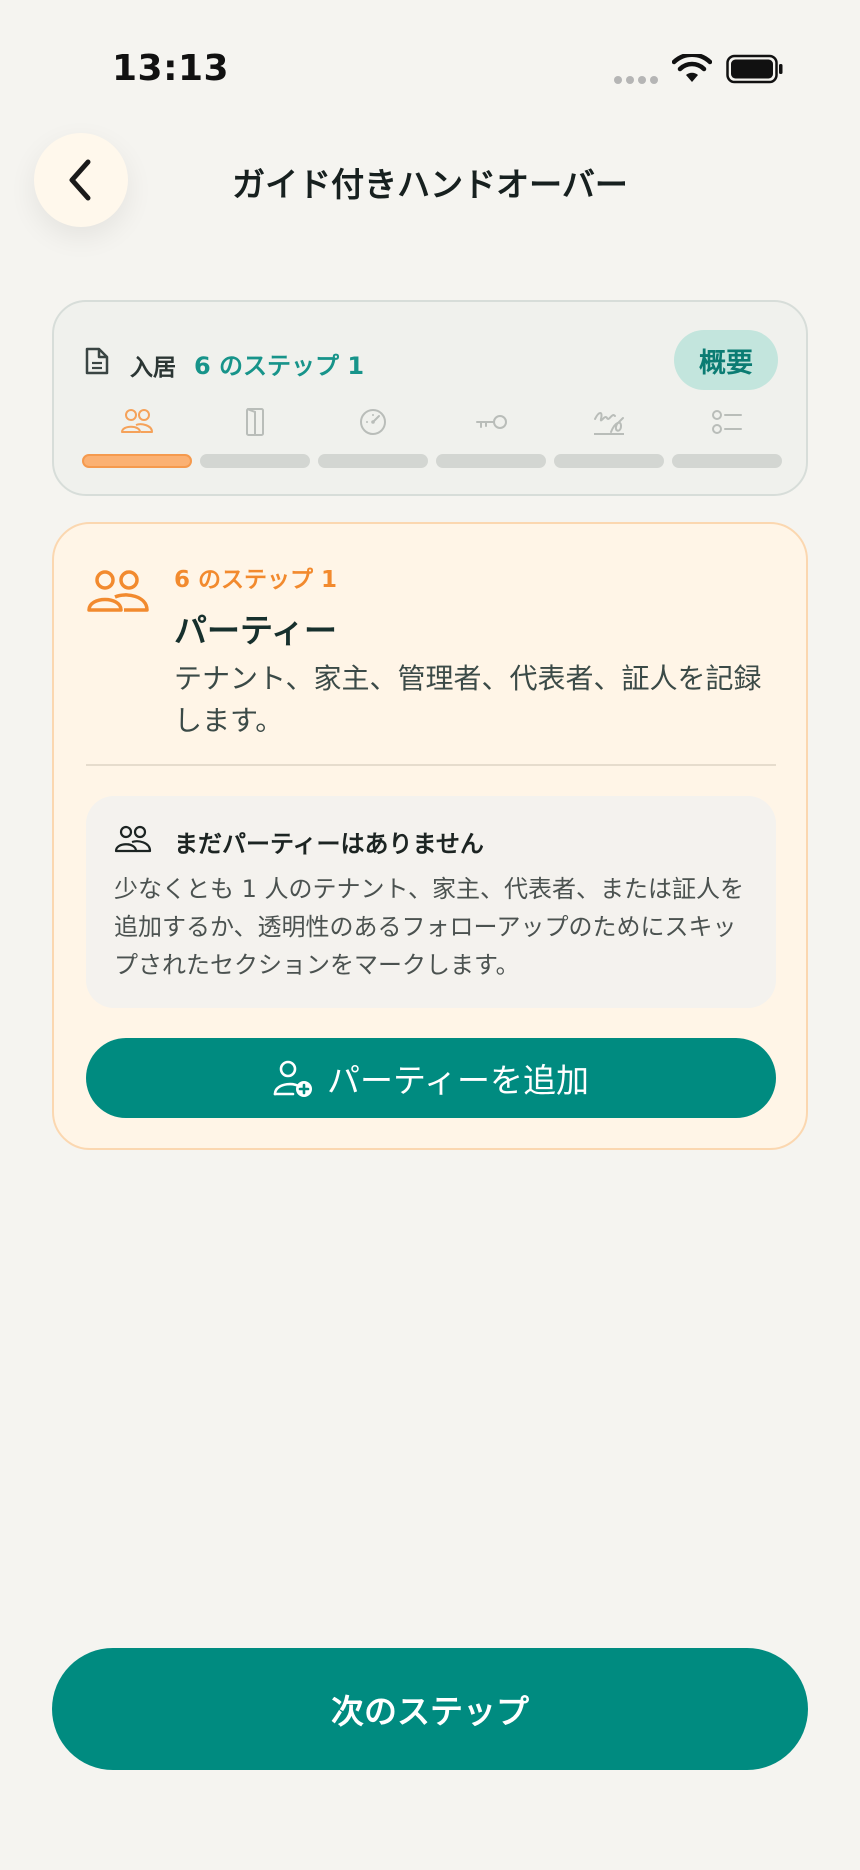 The height and width of the screenshot is (1870, 860). I want to click on battery-icon, so click(754, 69).